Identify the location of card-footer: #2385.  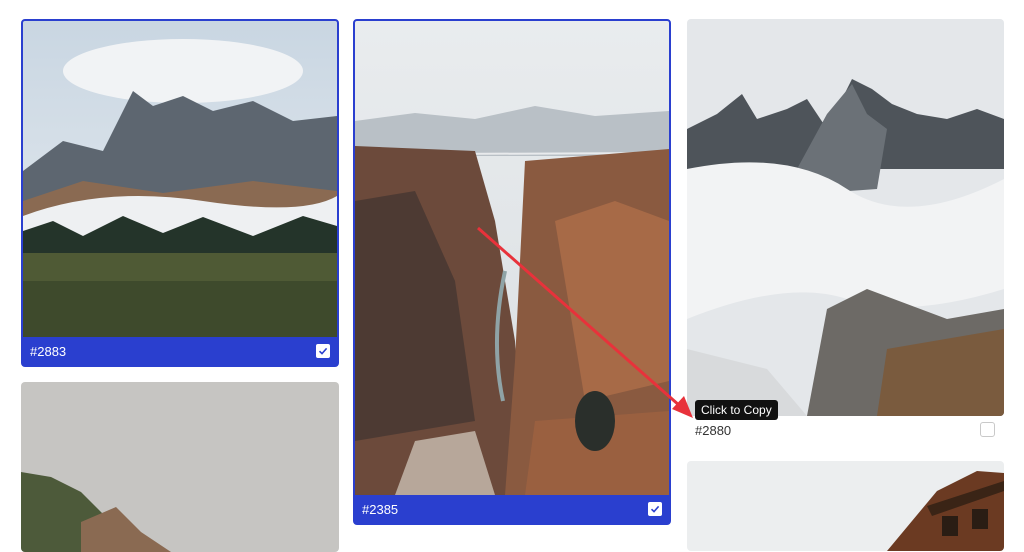
(512, 509).